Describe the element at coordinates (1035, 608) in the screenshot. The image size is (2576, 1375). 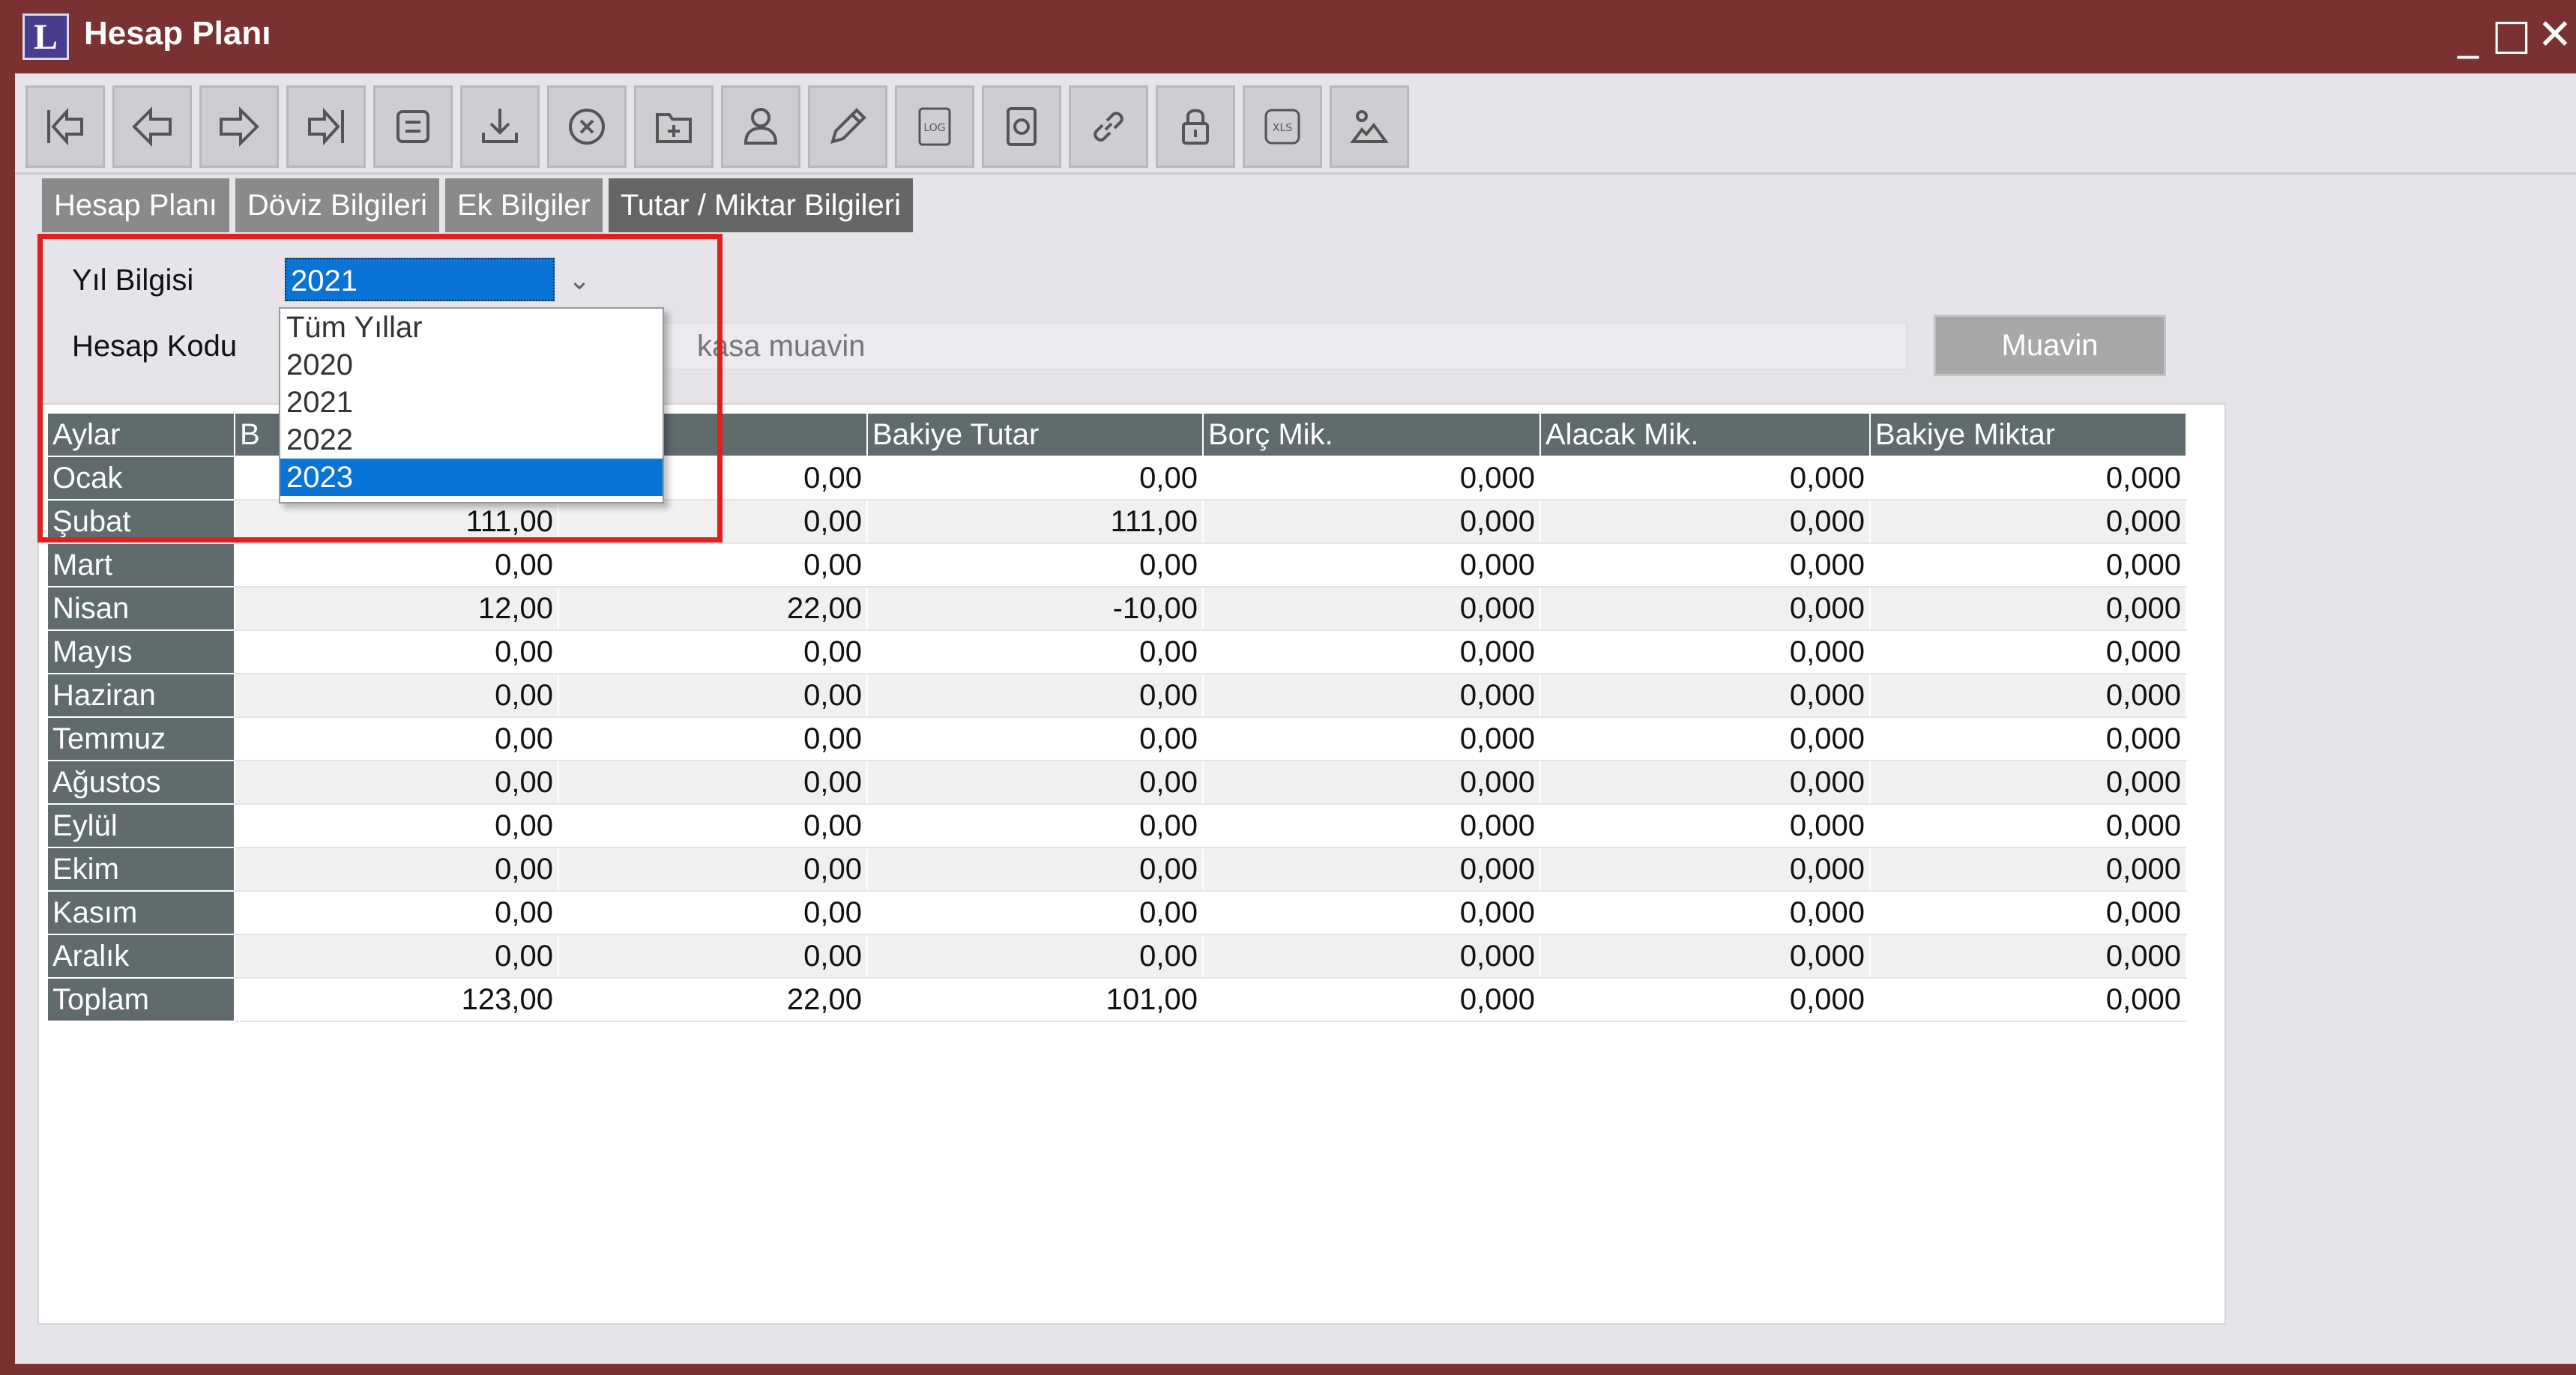
I see `table-cell: -10,00` at that location.